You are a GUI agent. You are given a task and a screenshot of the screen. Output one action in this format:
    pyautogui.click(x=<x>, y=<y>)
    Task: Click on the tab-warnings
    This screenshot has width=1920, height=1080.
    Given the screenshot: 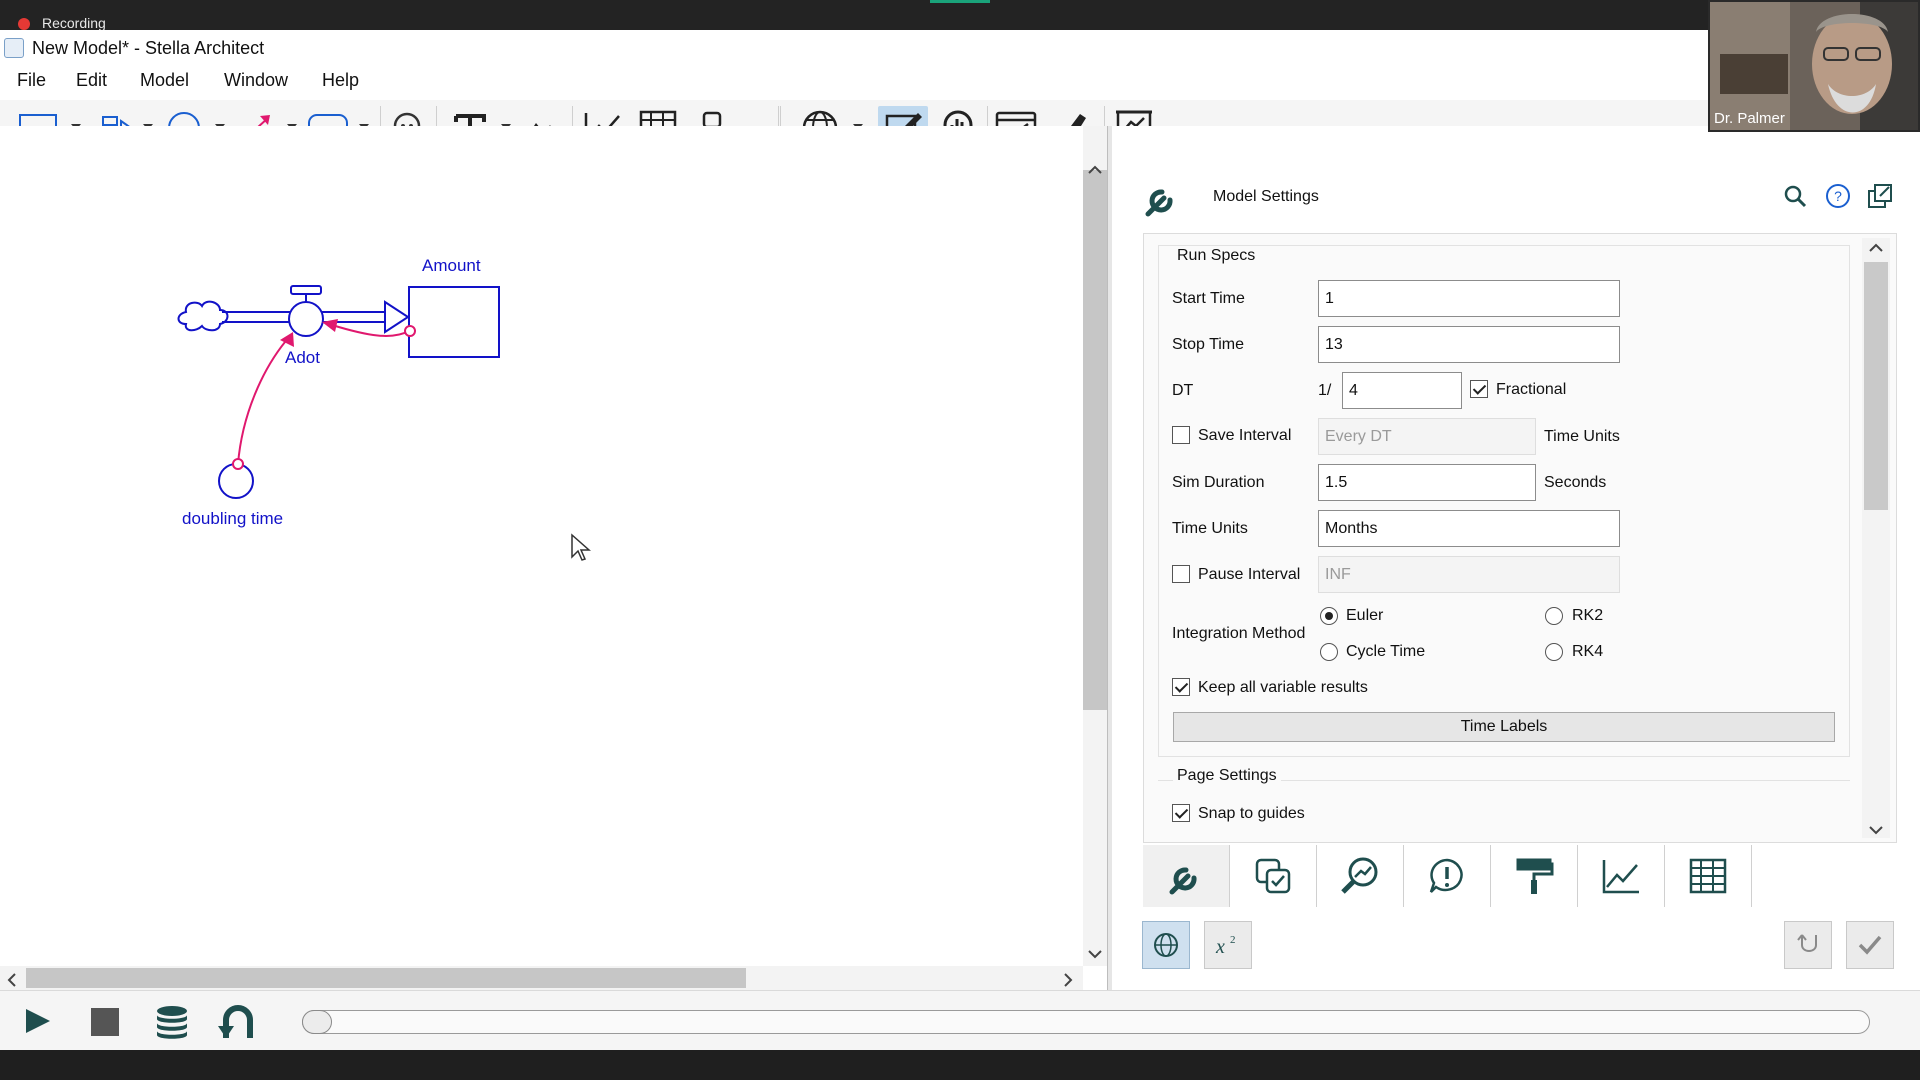 What is the action you would take?
    pyautogui.click(x=1447, y=876)
    